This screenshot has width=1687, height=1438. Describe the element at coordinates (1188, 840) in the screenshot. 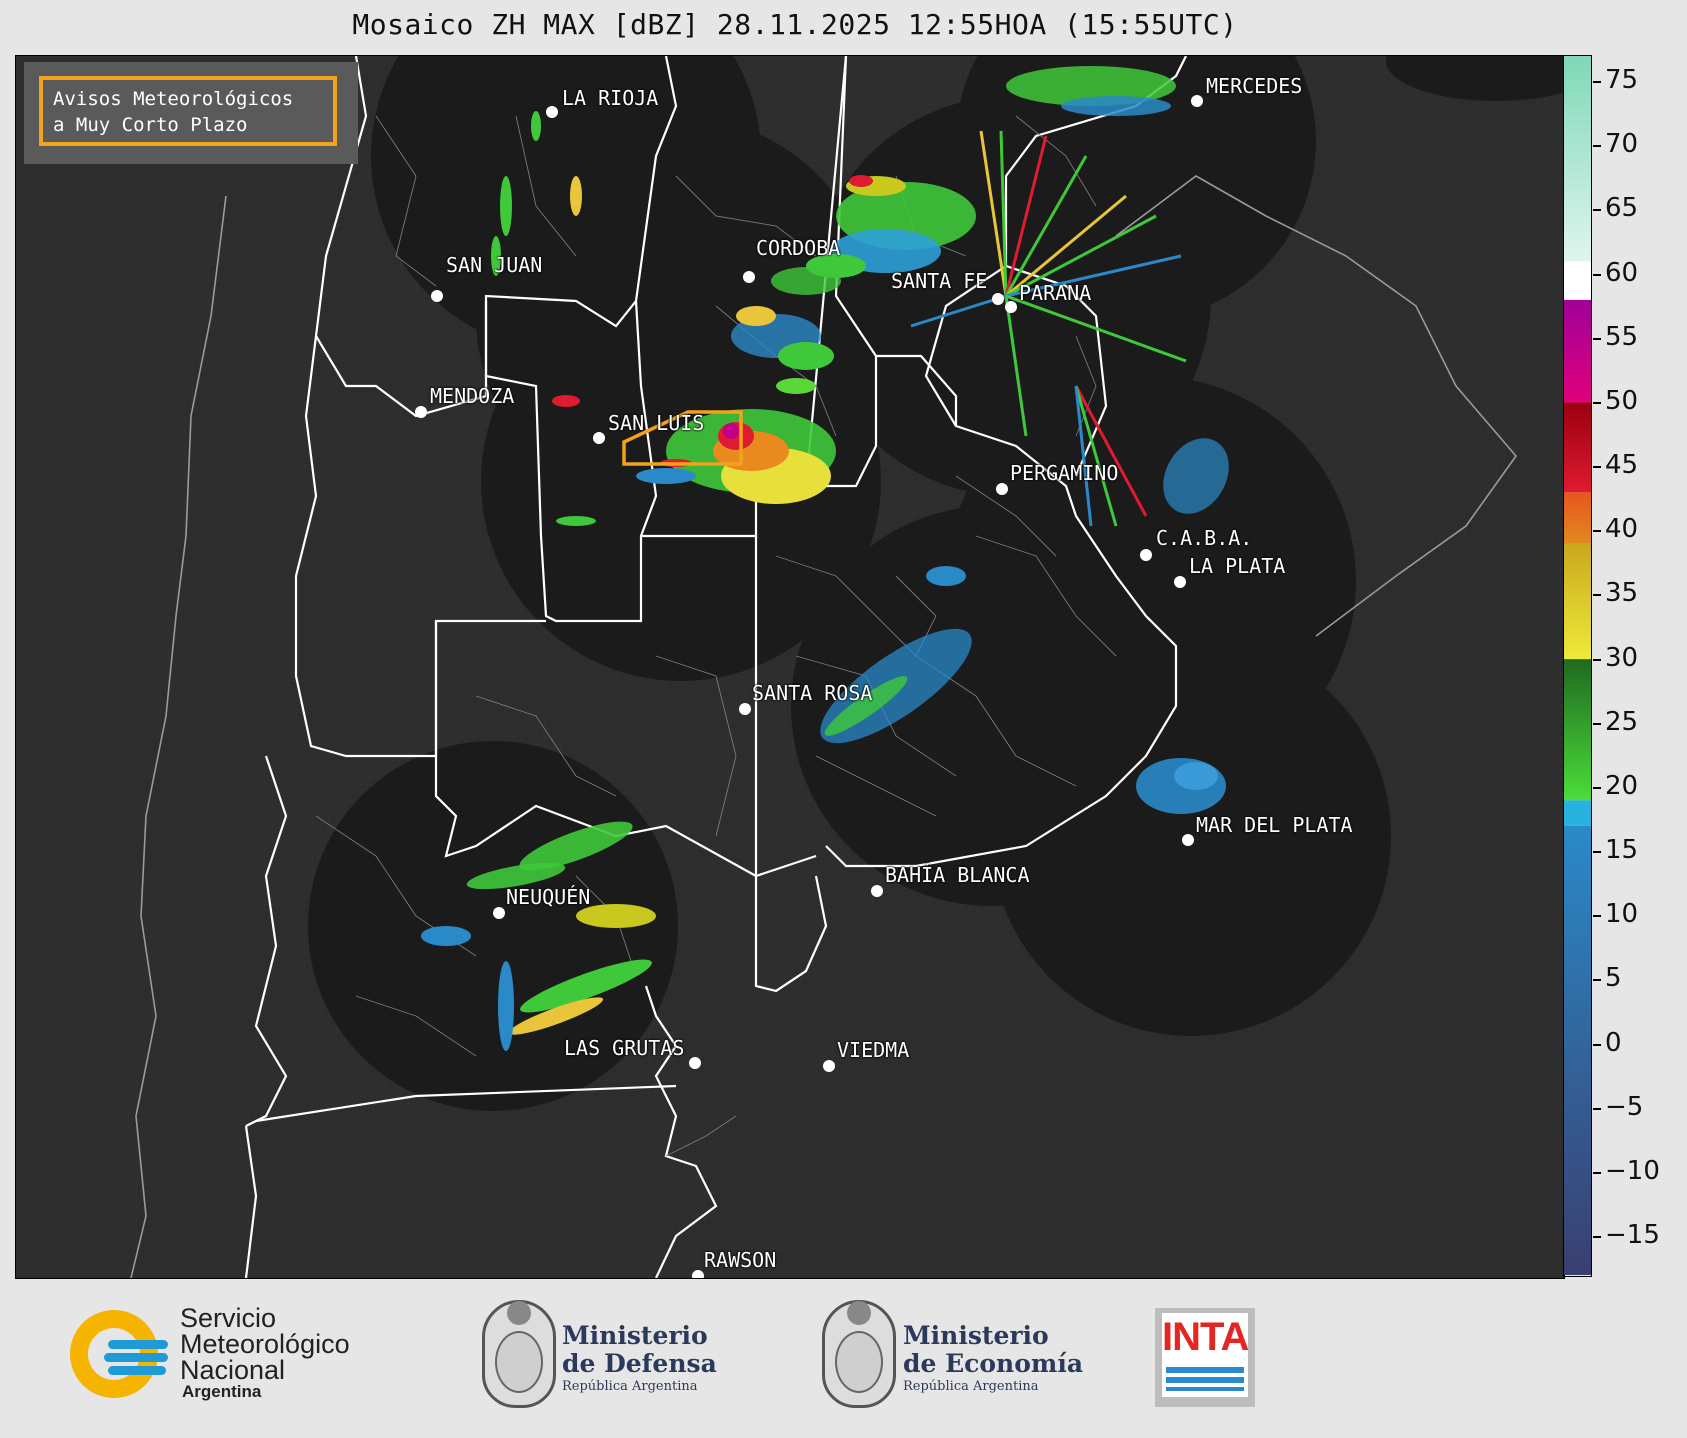

I see `city-dot-mar-del-plata` at that location.